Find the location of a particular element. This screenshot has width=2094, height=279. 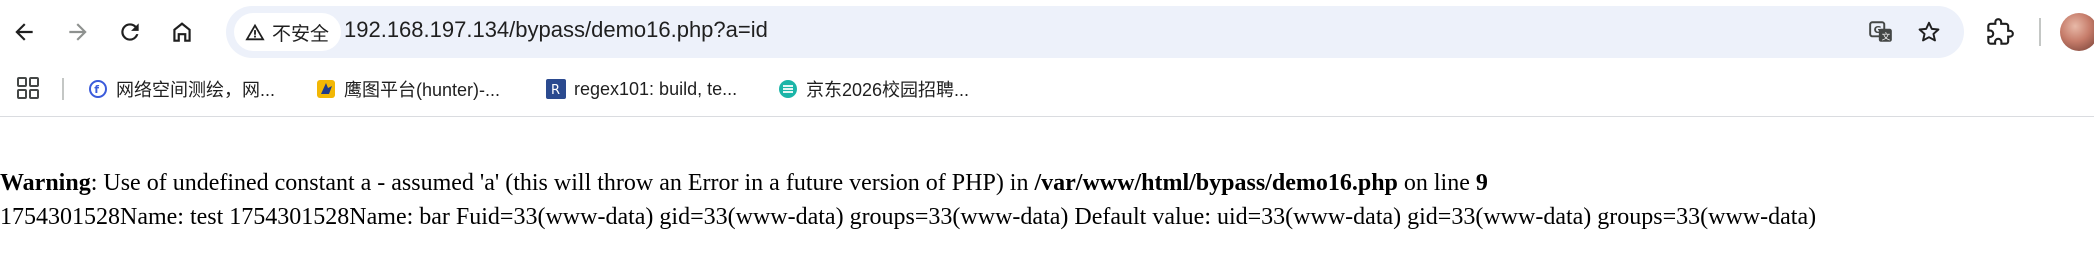

reload-button is located at coordinates (130, 32).